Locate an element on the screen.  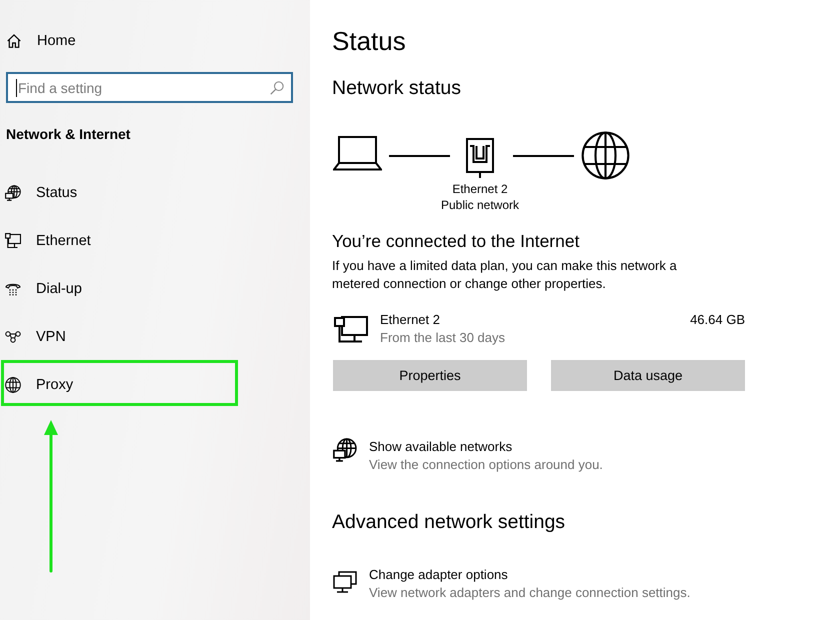
nav-item: VPN is located at coordinates (155, 337).